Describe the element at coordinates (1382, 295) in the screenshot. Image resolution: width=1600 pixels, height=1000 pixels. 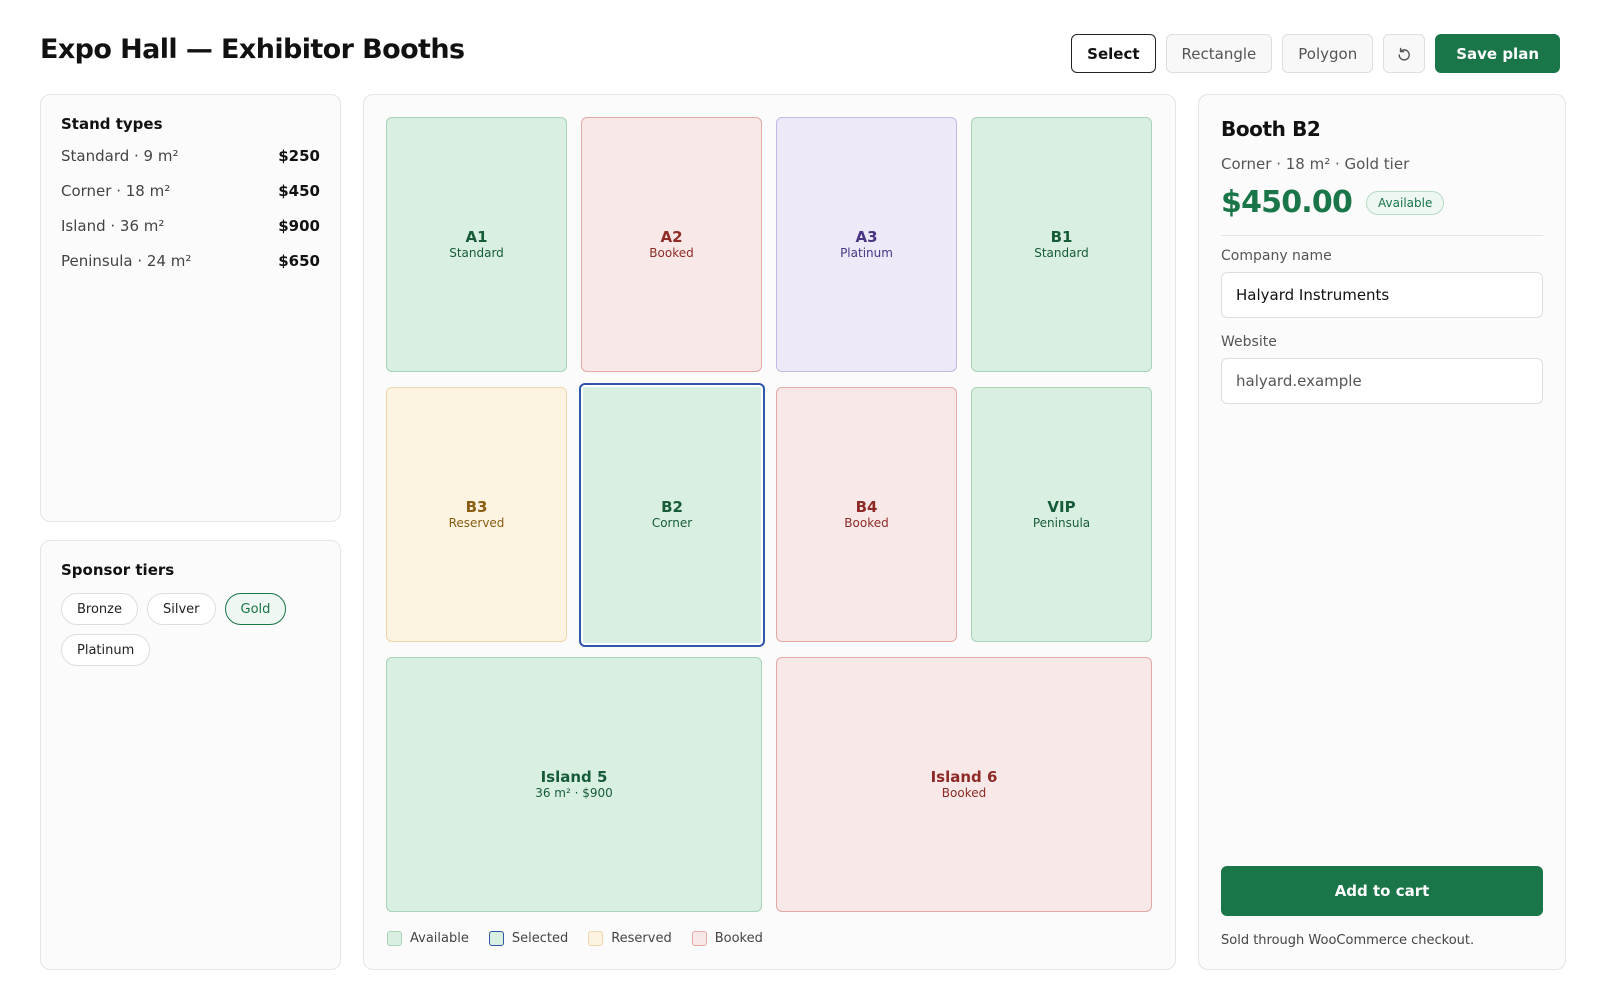
I see `company-name-field: Halyard Instruments` at that location.